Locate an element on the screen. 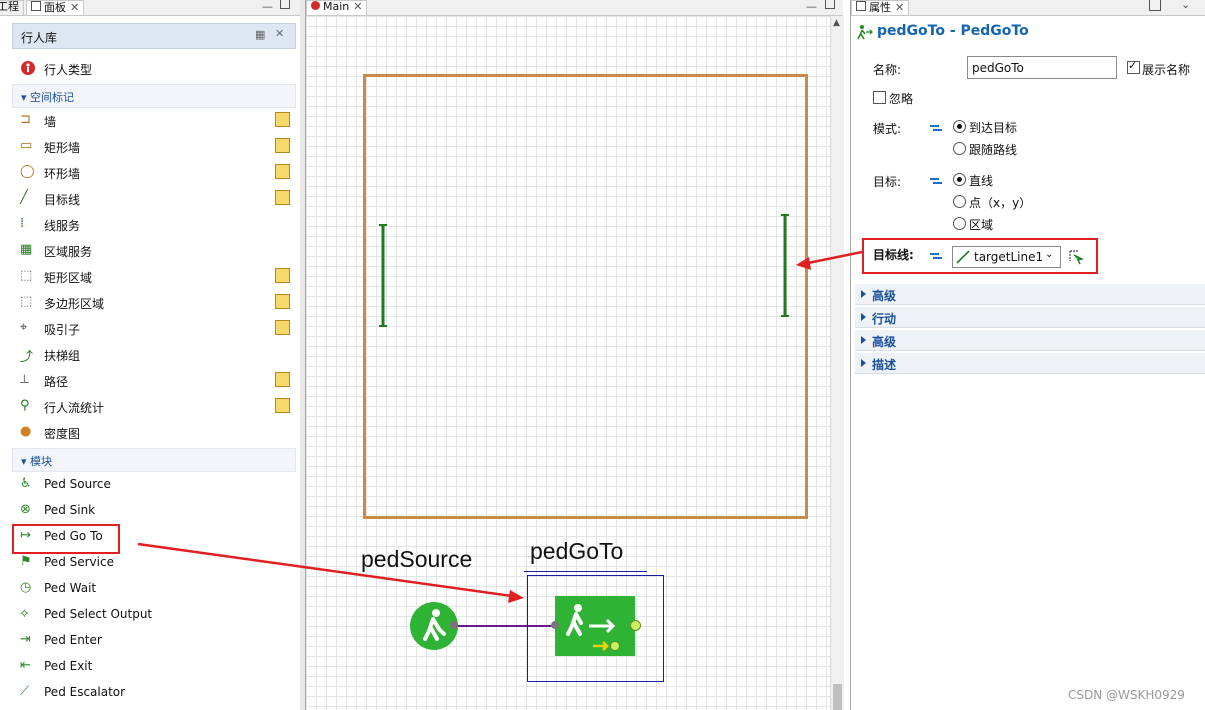 This screenshot has height=710, width=1205. palette-item-density-map: ● 密度图 is located at coordinates (156, 433).